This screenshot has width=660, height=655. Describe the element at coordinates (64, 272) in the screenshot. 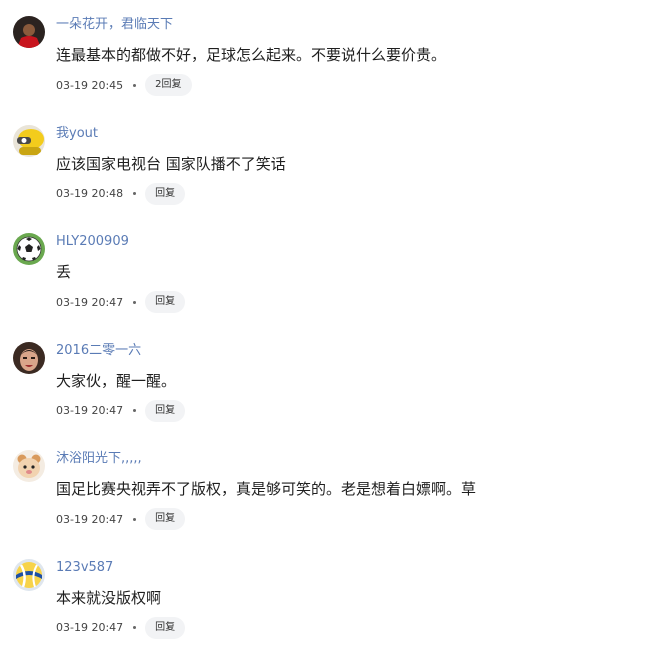

I see `comment-text: 丢` at that location.